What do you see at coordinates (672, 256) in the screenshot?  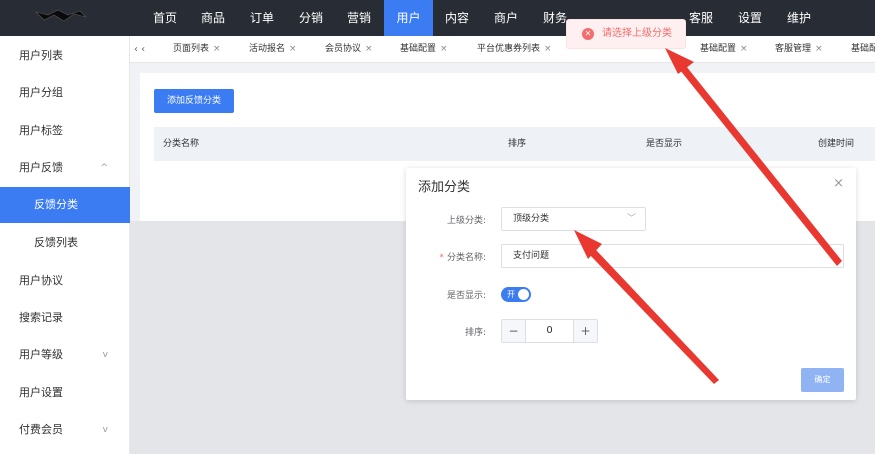 I see `category-name-input: 支付问题` at bounding box center [672, 256].